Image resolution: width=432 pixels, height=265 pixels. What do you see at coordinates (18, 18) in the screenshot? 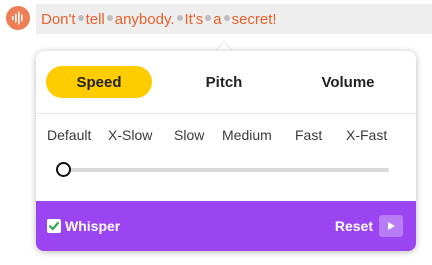
I see `sound-wave-icon` at bounding box center [18, 18].